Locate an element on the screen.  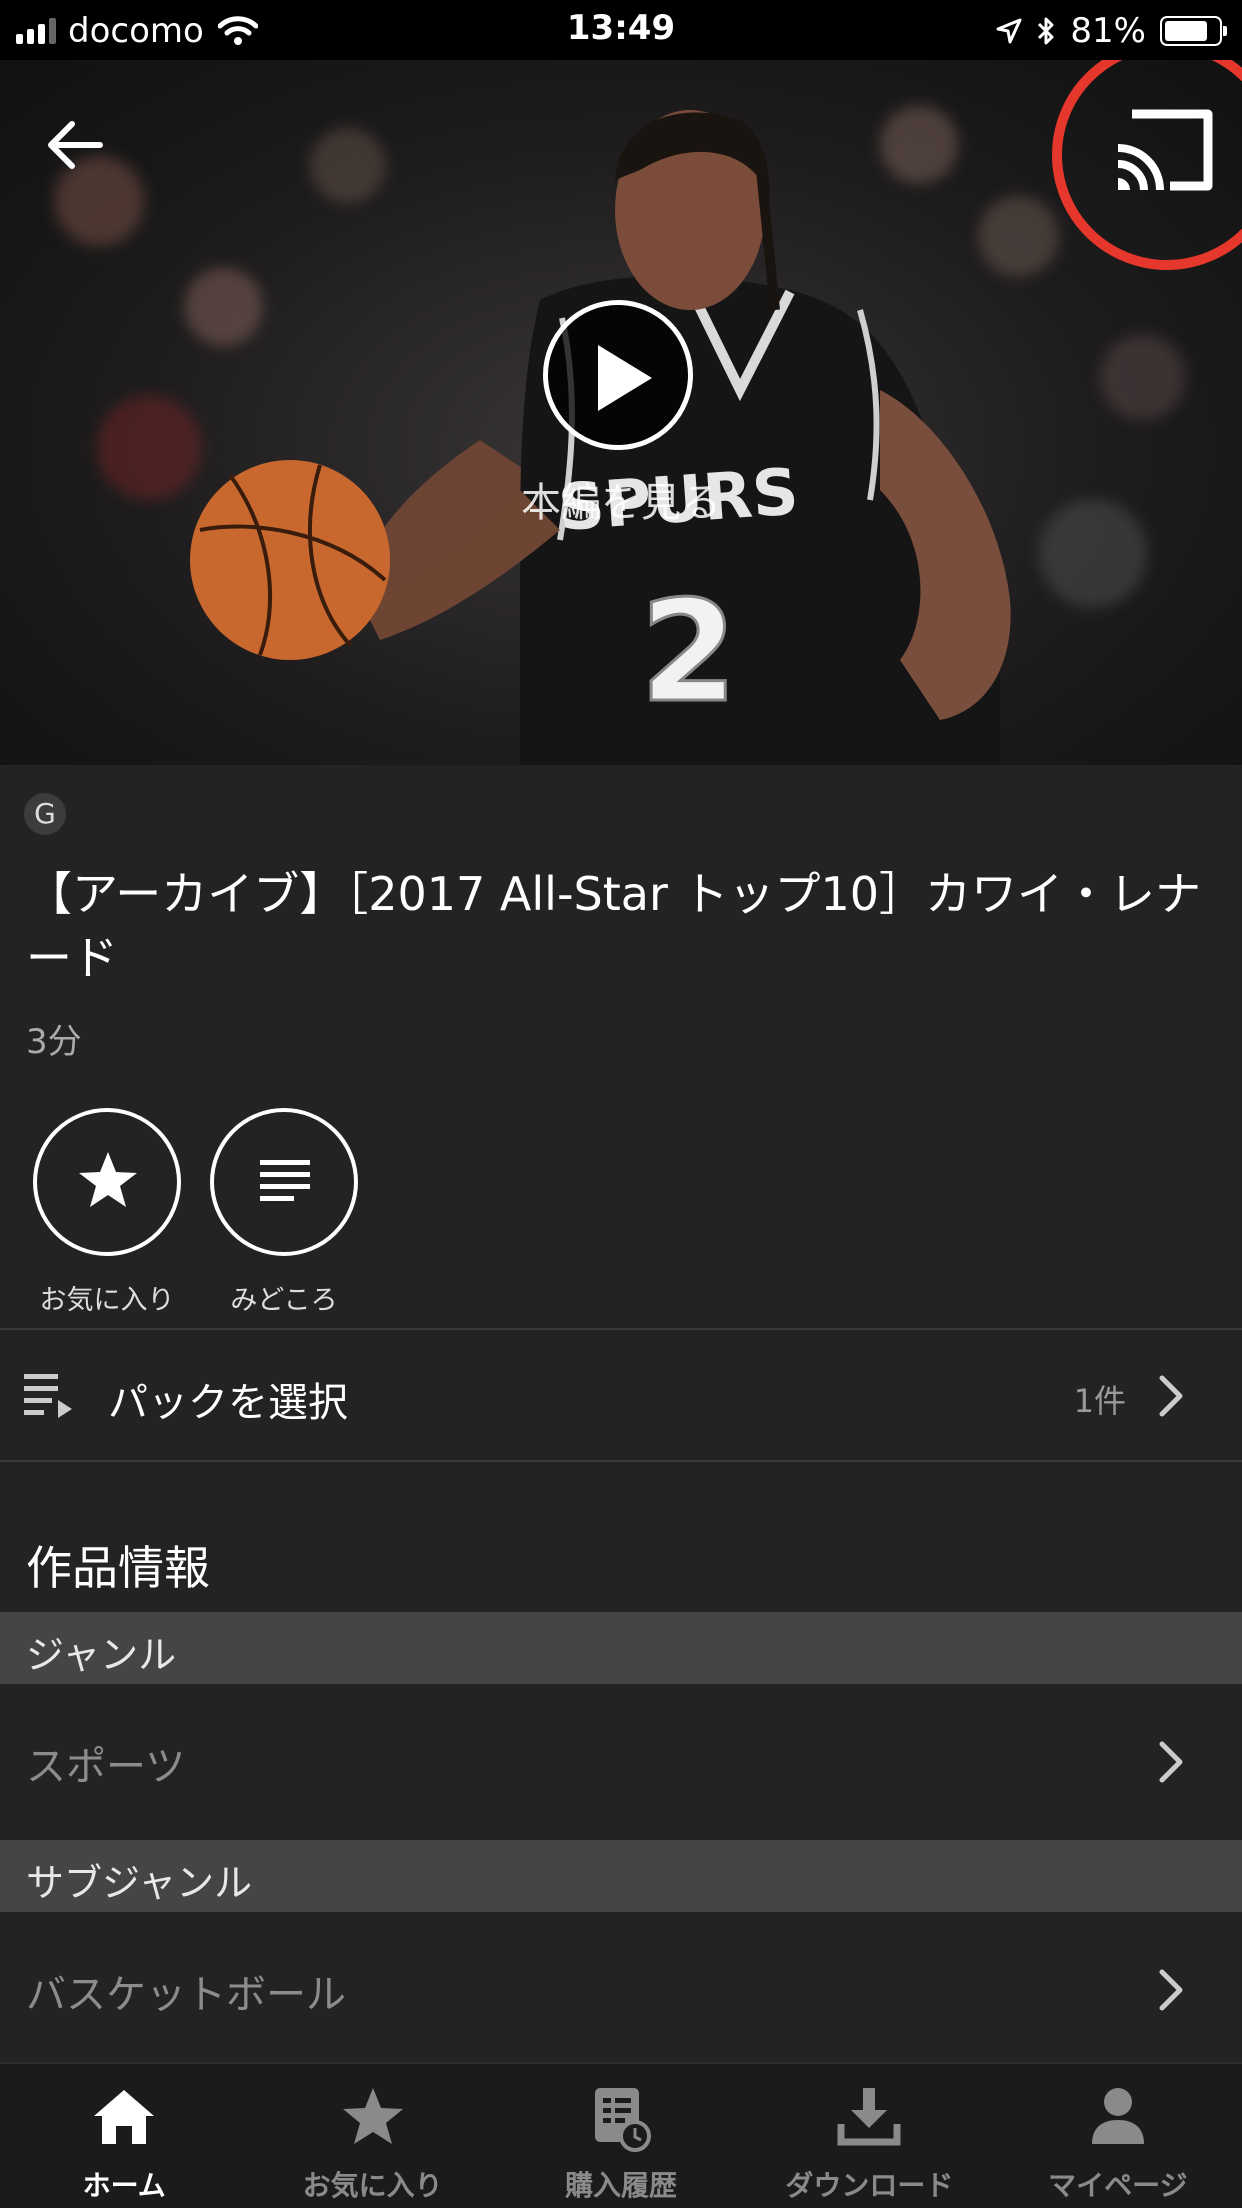
tab-home-label: ホーム is located at coordinates (124, 2185).